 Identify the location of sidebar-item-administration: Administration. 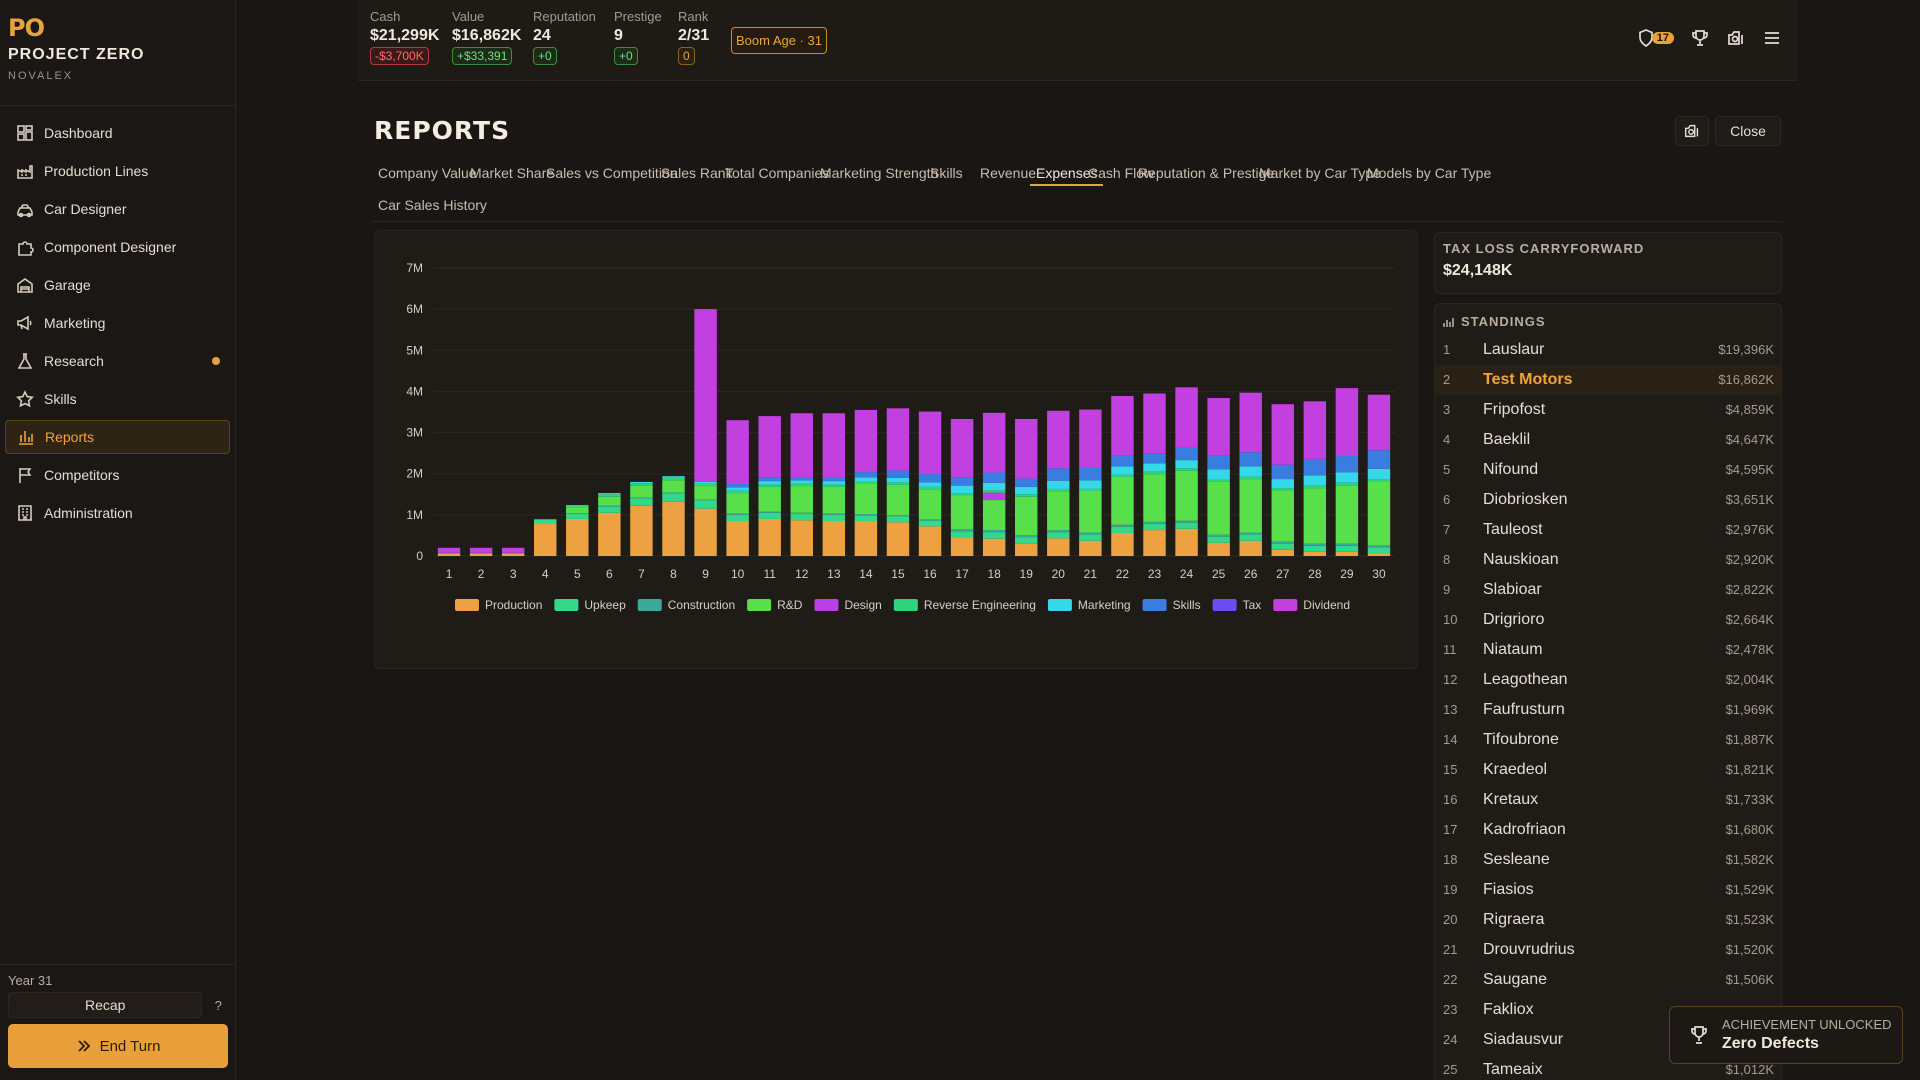
(117, 513).